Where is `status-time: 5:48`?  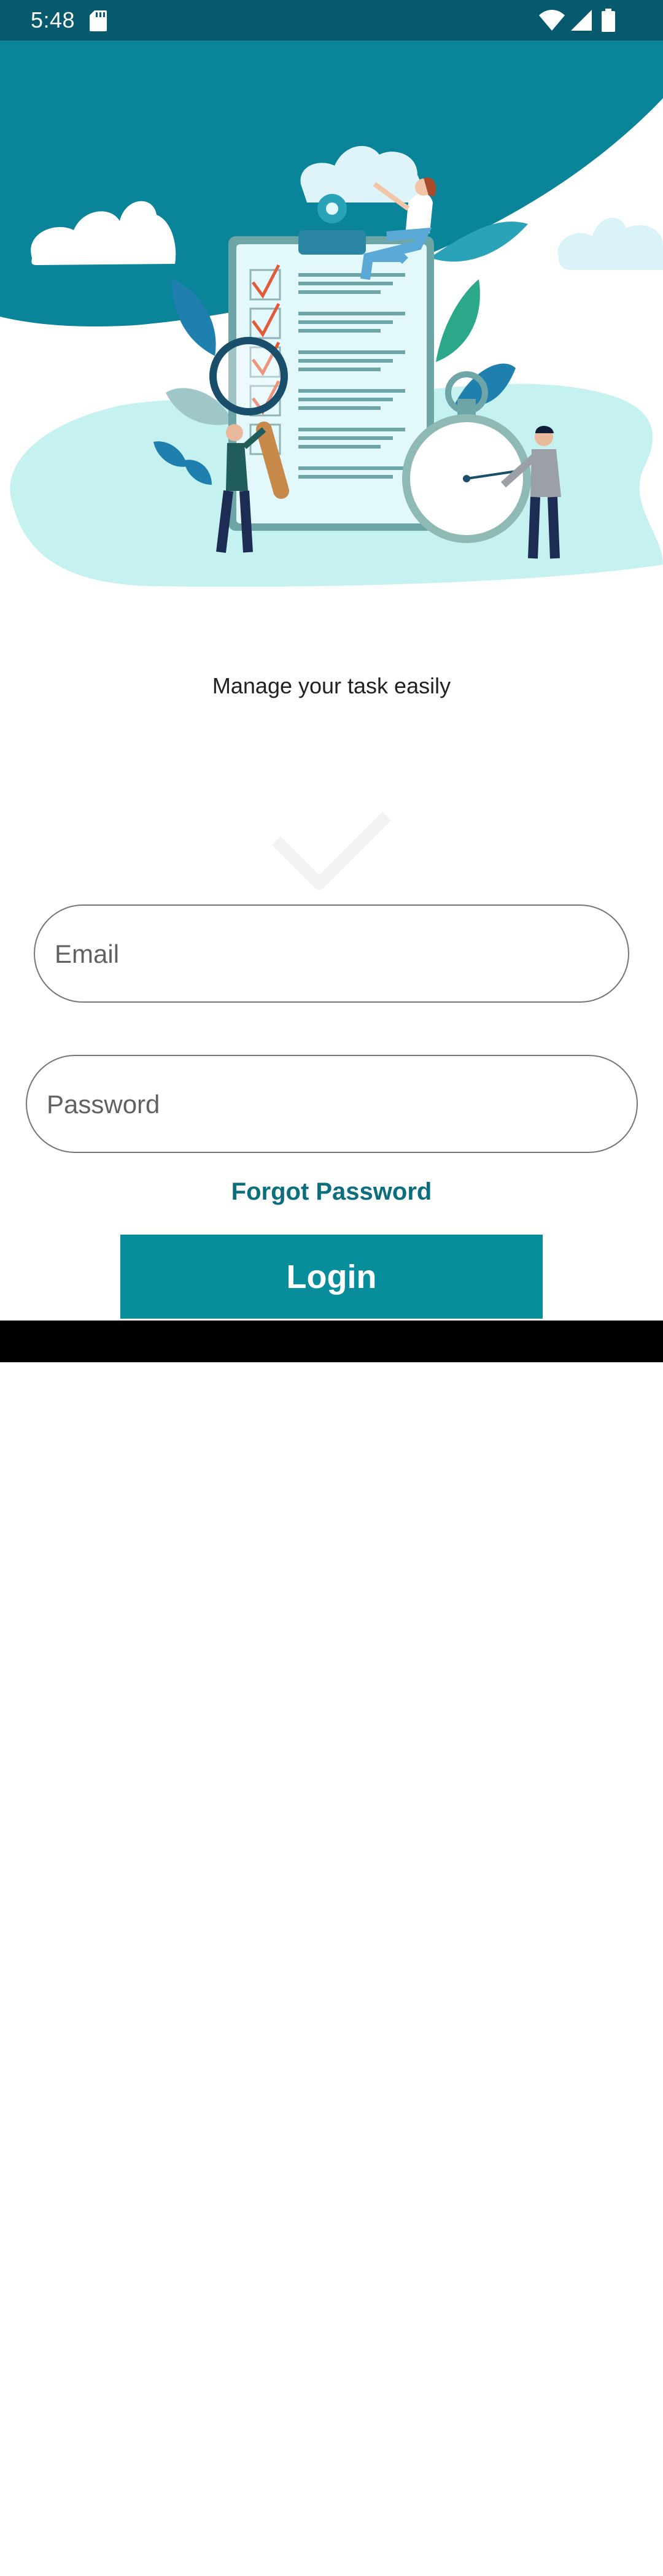
status-time: 5:48 is located at coordinates (54, 20).